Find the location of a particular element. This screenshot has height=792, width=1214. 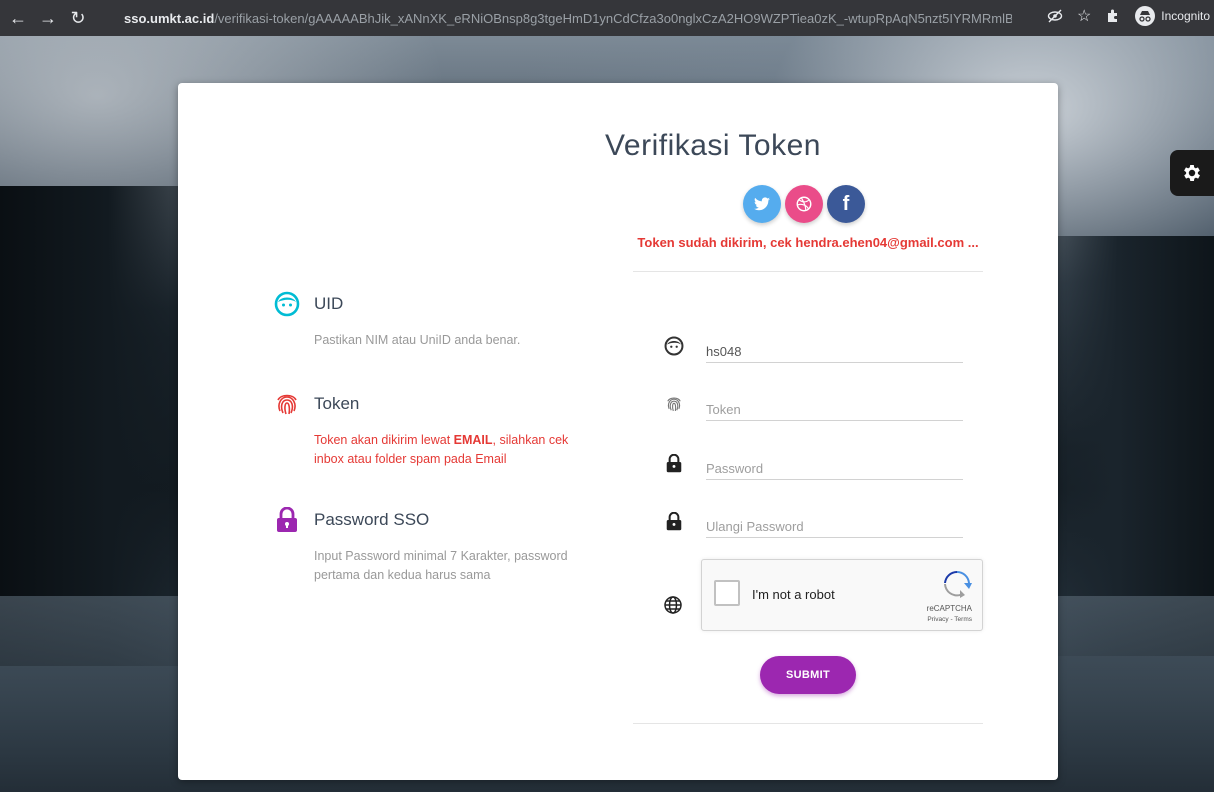

dribbble-button is located at coordinates (804, 204).